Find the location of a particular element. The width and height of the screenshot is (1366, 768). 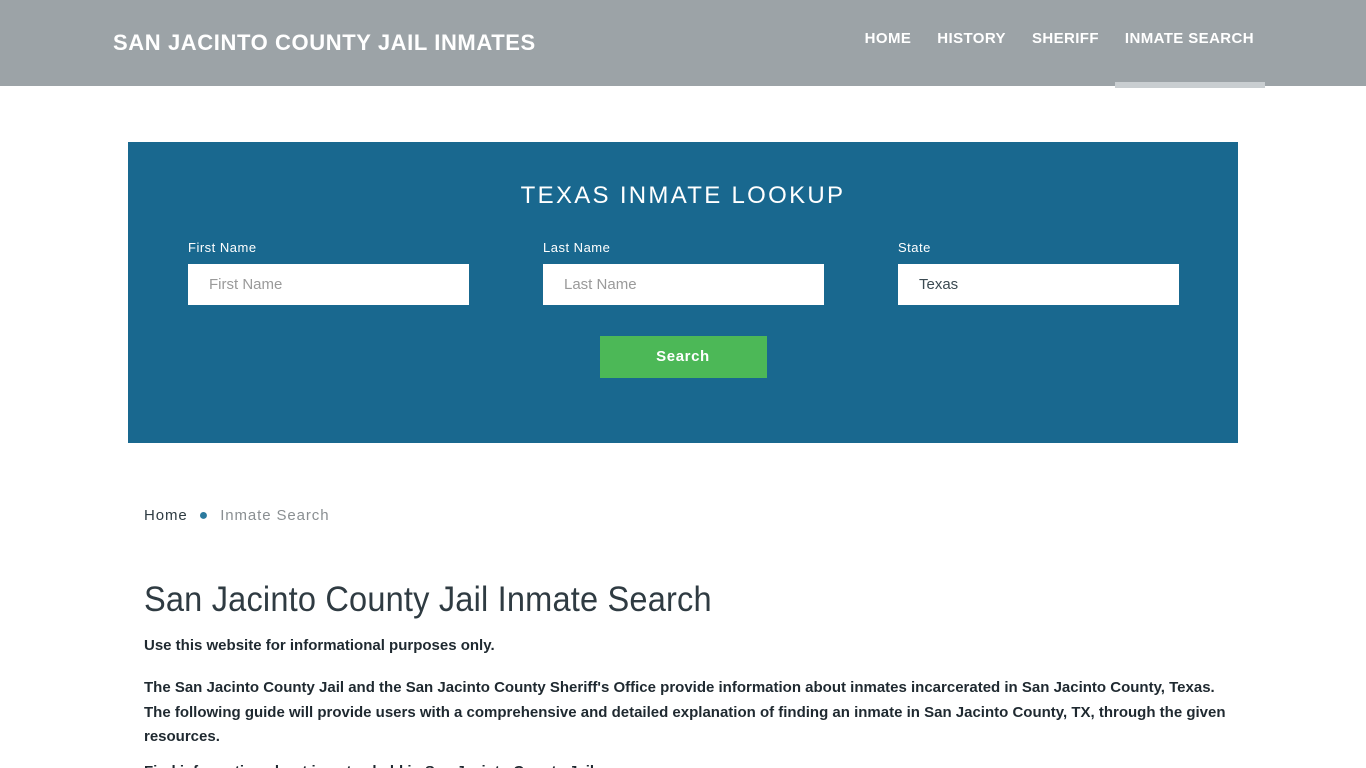

lookup-title: TEXAS INMATE LOOKUP is located at coordinates (683, 195).